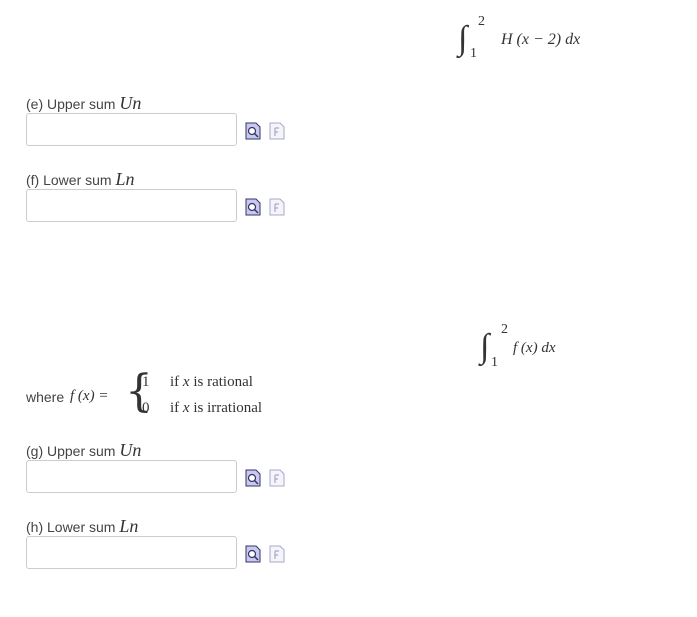 The image size is (697, 617). I want to click on piecewise-cases: 1 if x is rational 0 if x is irrational, so click(222, 398).